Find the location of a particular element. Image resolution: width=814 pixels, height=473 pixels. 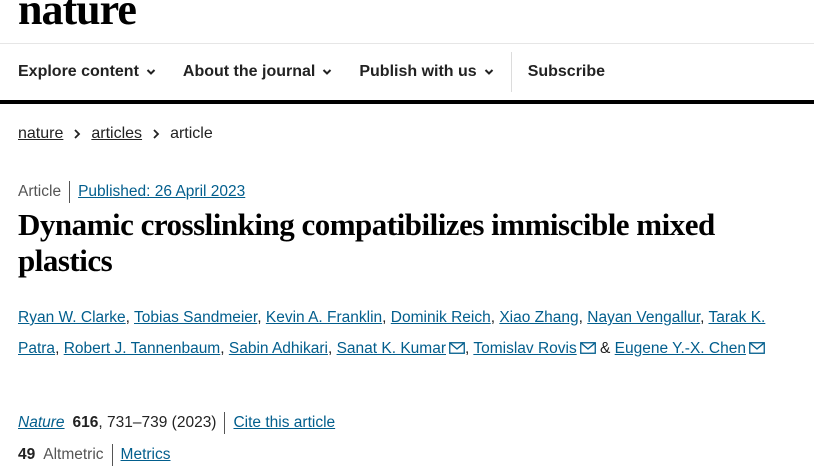

cite-this-article-link: Cite this article is located at coordinates (284, 423).